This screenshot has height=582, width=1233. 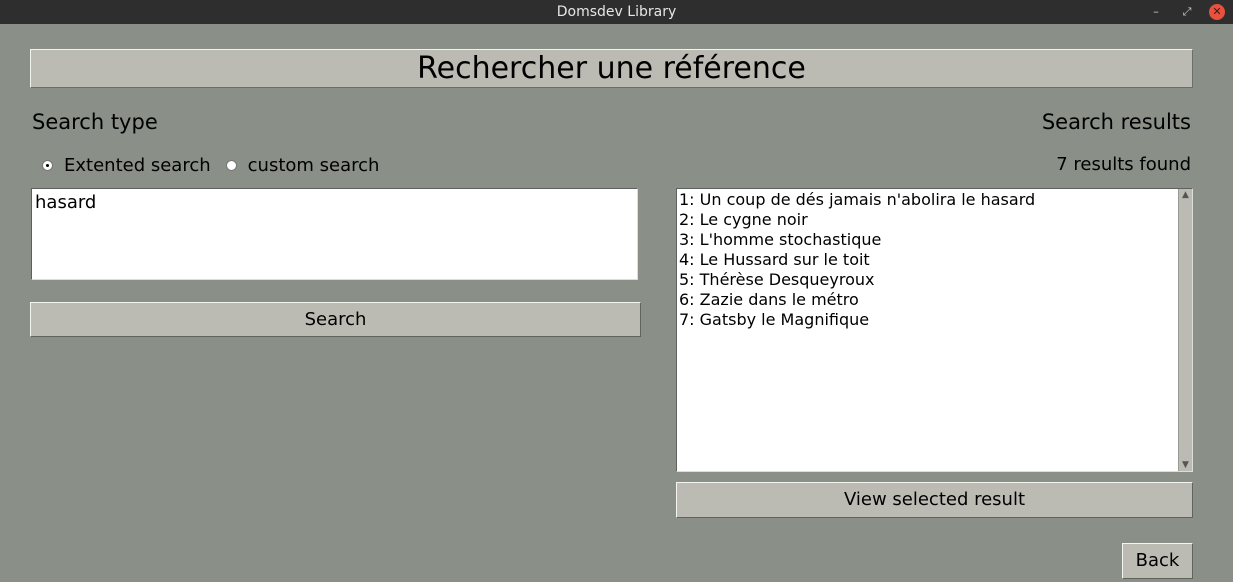 I want to click on list-item: 2: Le cygne noir, so click(x=927, y=220).